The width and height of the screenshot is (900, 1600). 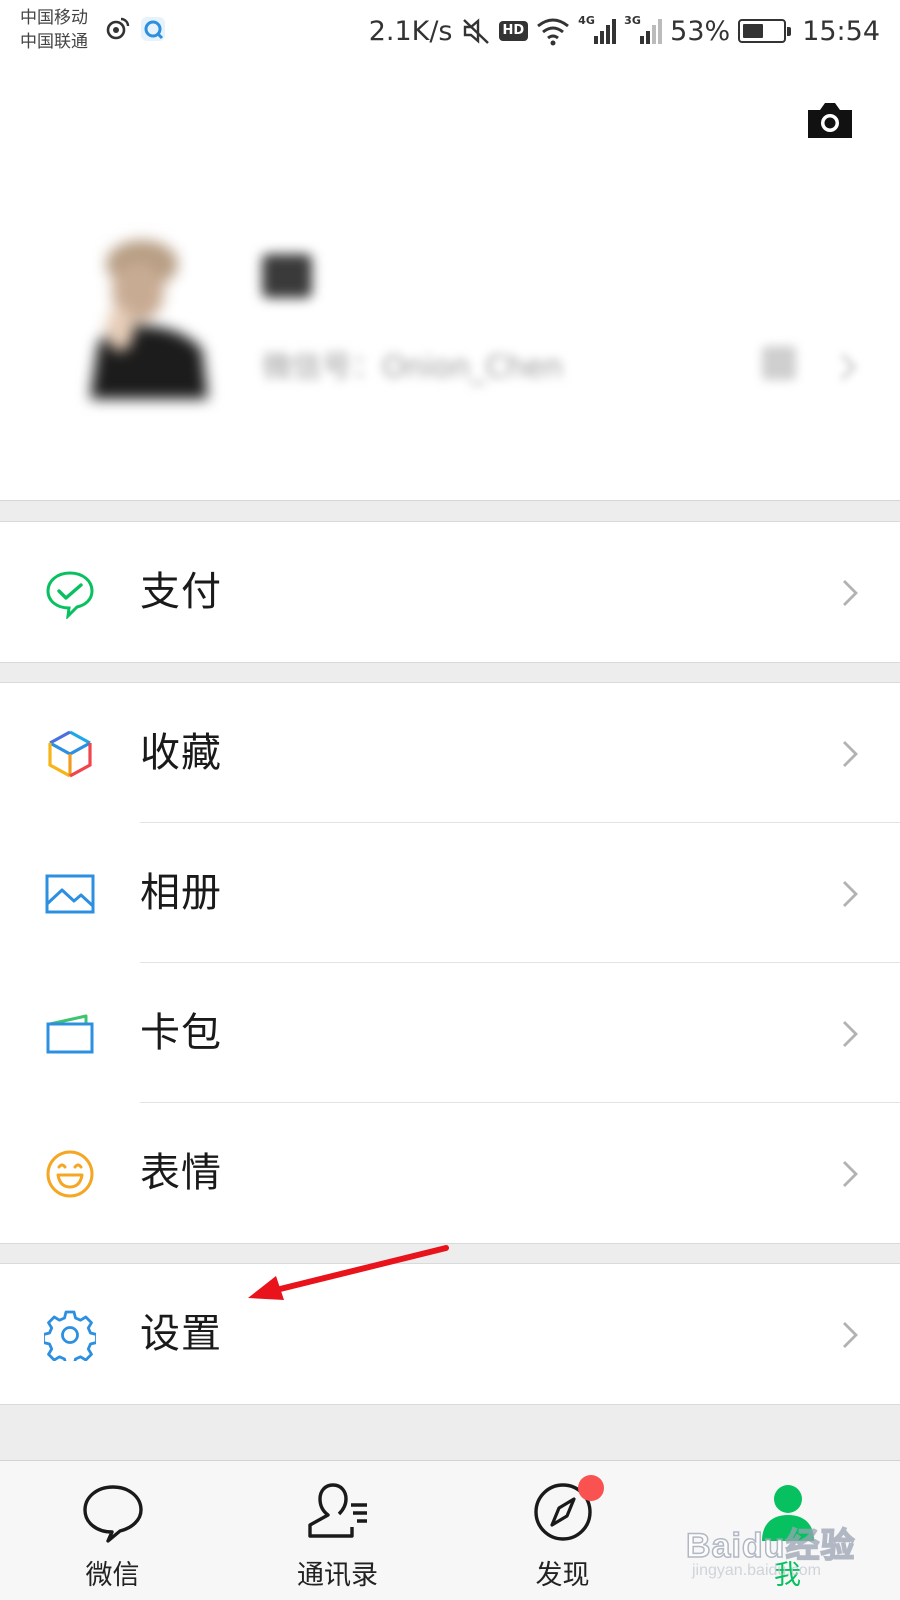 I want to click on tab-chats: 微信, so click(x=112, y=1530).